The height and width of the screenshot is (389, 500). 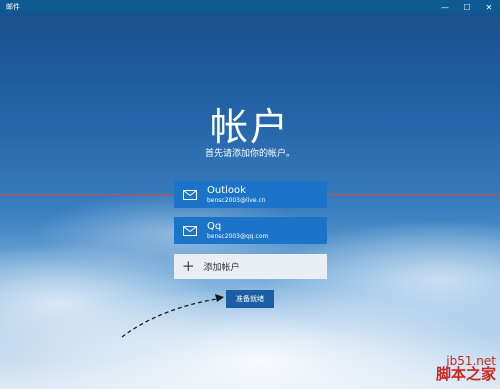 I want to click on account-email: bensc2003@qq.com, so click(x=238, y=236).